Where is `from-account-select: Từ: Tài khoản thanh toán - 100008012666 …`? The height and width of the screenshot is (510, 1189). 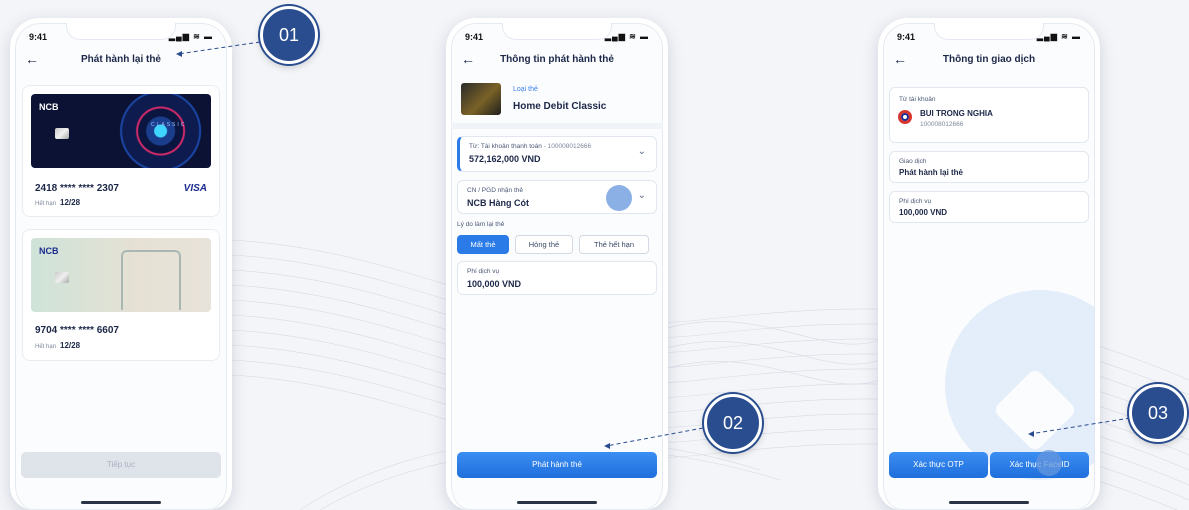 from-account-select: Từ: Tài khoản thanh toán - 100008012666 … is located at coordinates (557, 154).